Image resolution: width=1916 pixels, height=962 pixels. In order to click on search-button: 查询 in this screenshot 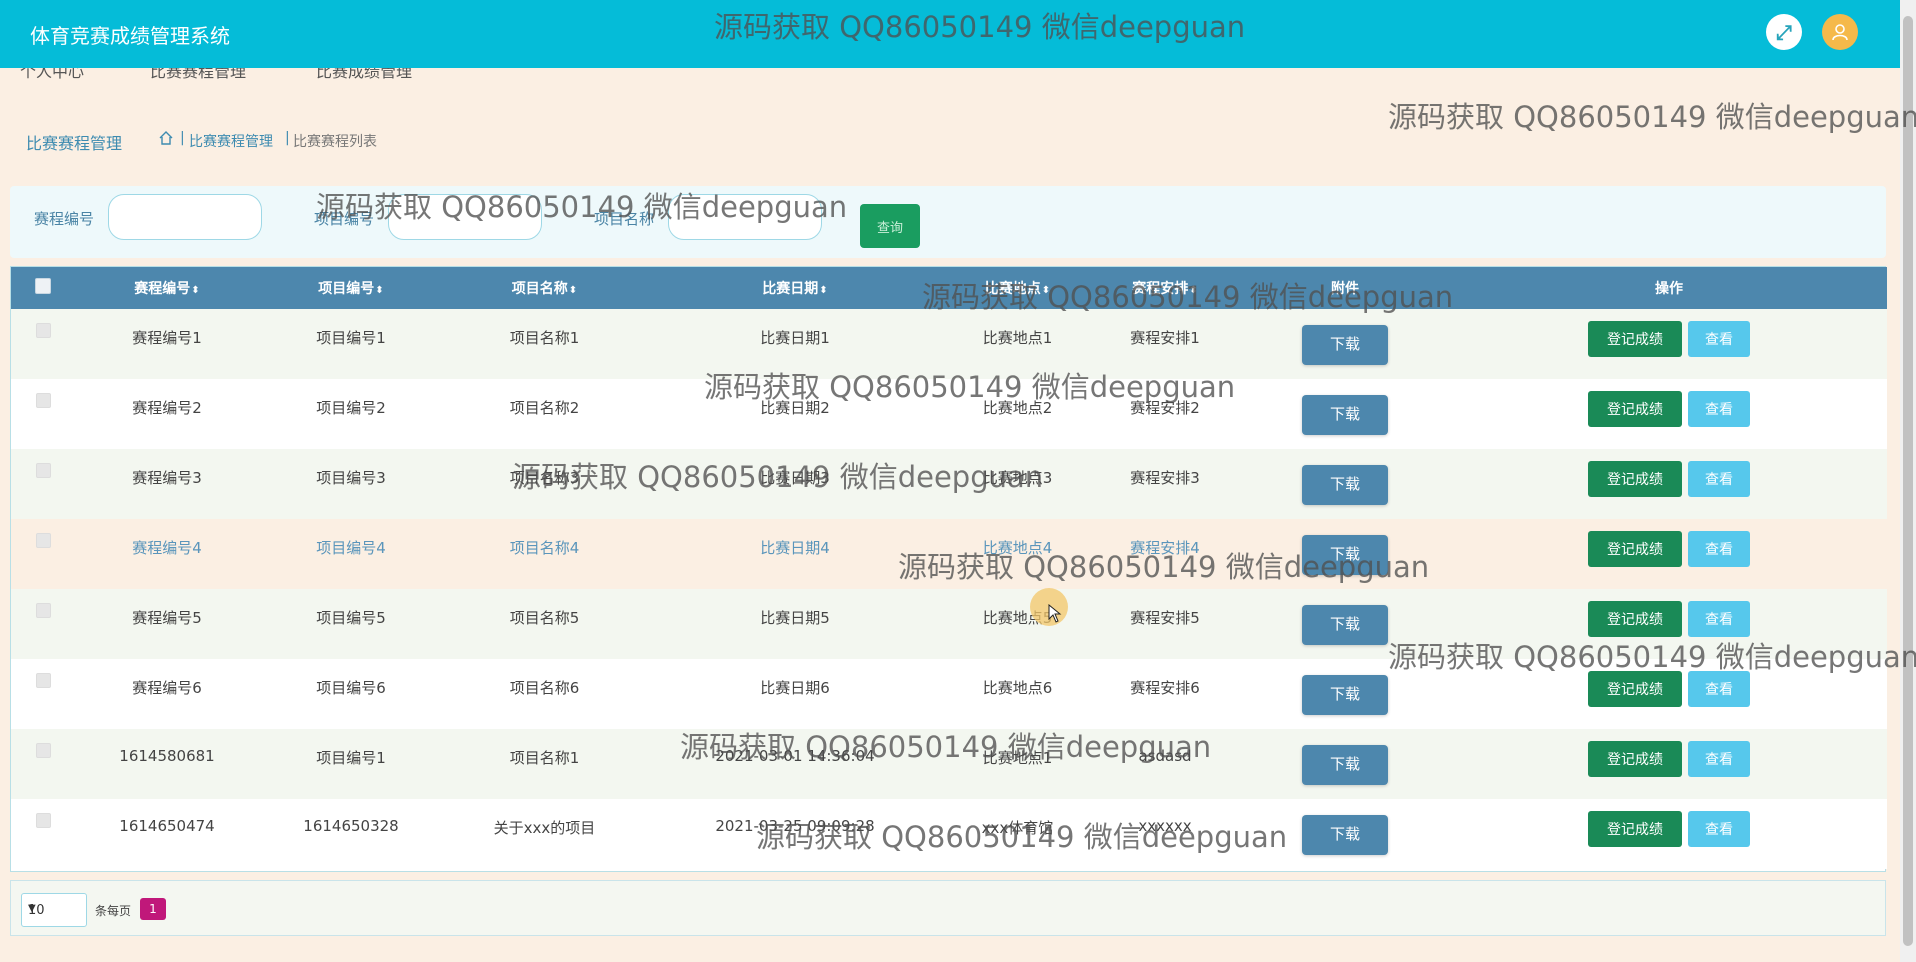, I will do `click(890, 226)`.